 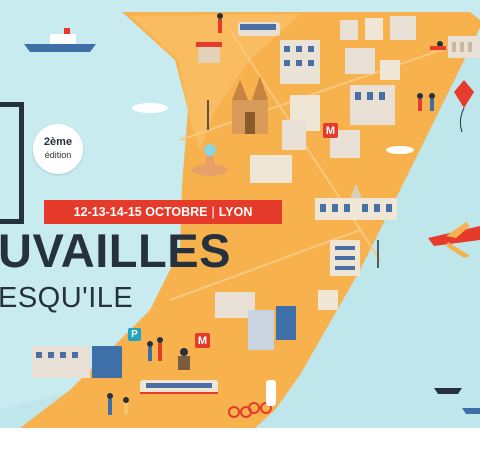 What do you see at coordinates (235, 212) in the screenshot?
I see `festival-city: LYON` at bounding box center [235, 212].